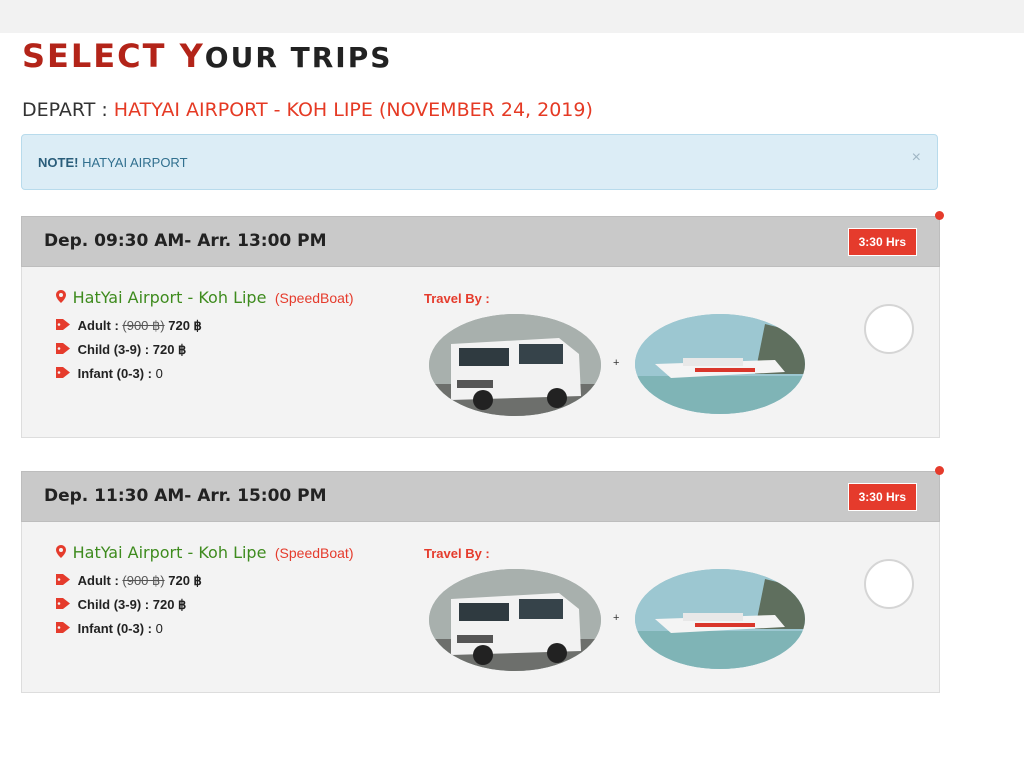  What do you see at coordinates (482, 494) in the screenshot?
I see `trip-header: Dep. 11:30 AM- Arr. 15:00 PM 3:30 Hrs` at bounding box center [482, 494].